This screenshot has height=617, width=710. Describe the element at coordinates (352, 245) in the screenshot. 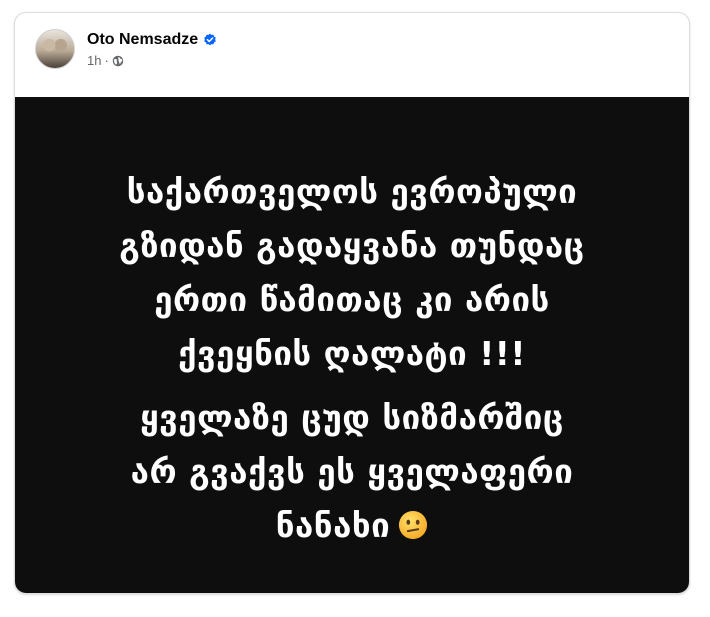

I see `content-line: გზიდან გადაყვანა თუნდაც` at that location.